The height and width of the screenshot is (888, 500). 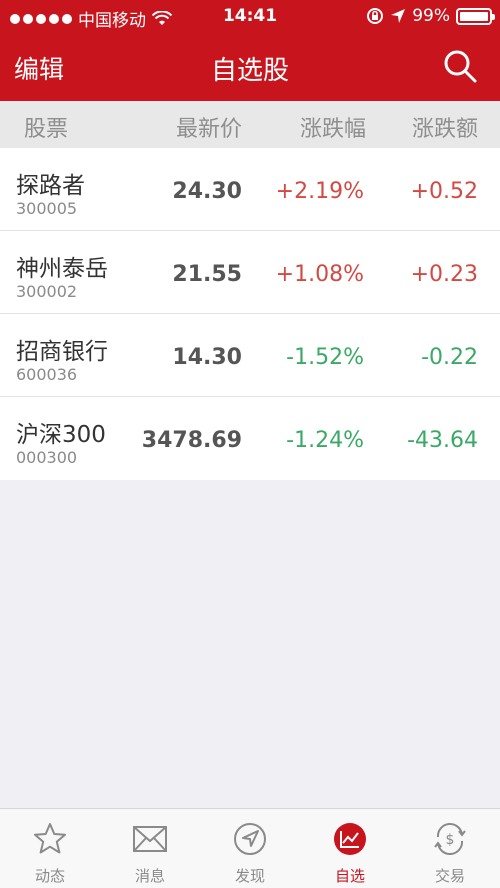 I want to click on exchange-icon: $, so click(x=450, y=839).